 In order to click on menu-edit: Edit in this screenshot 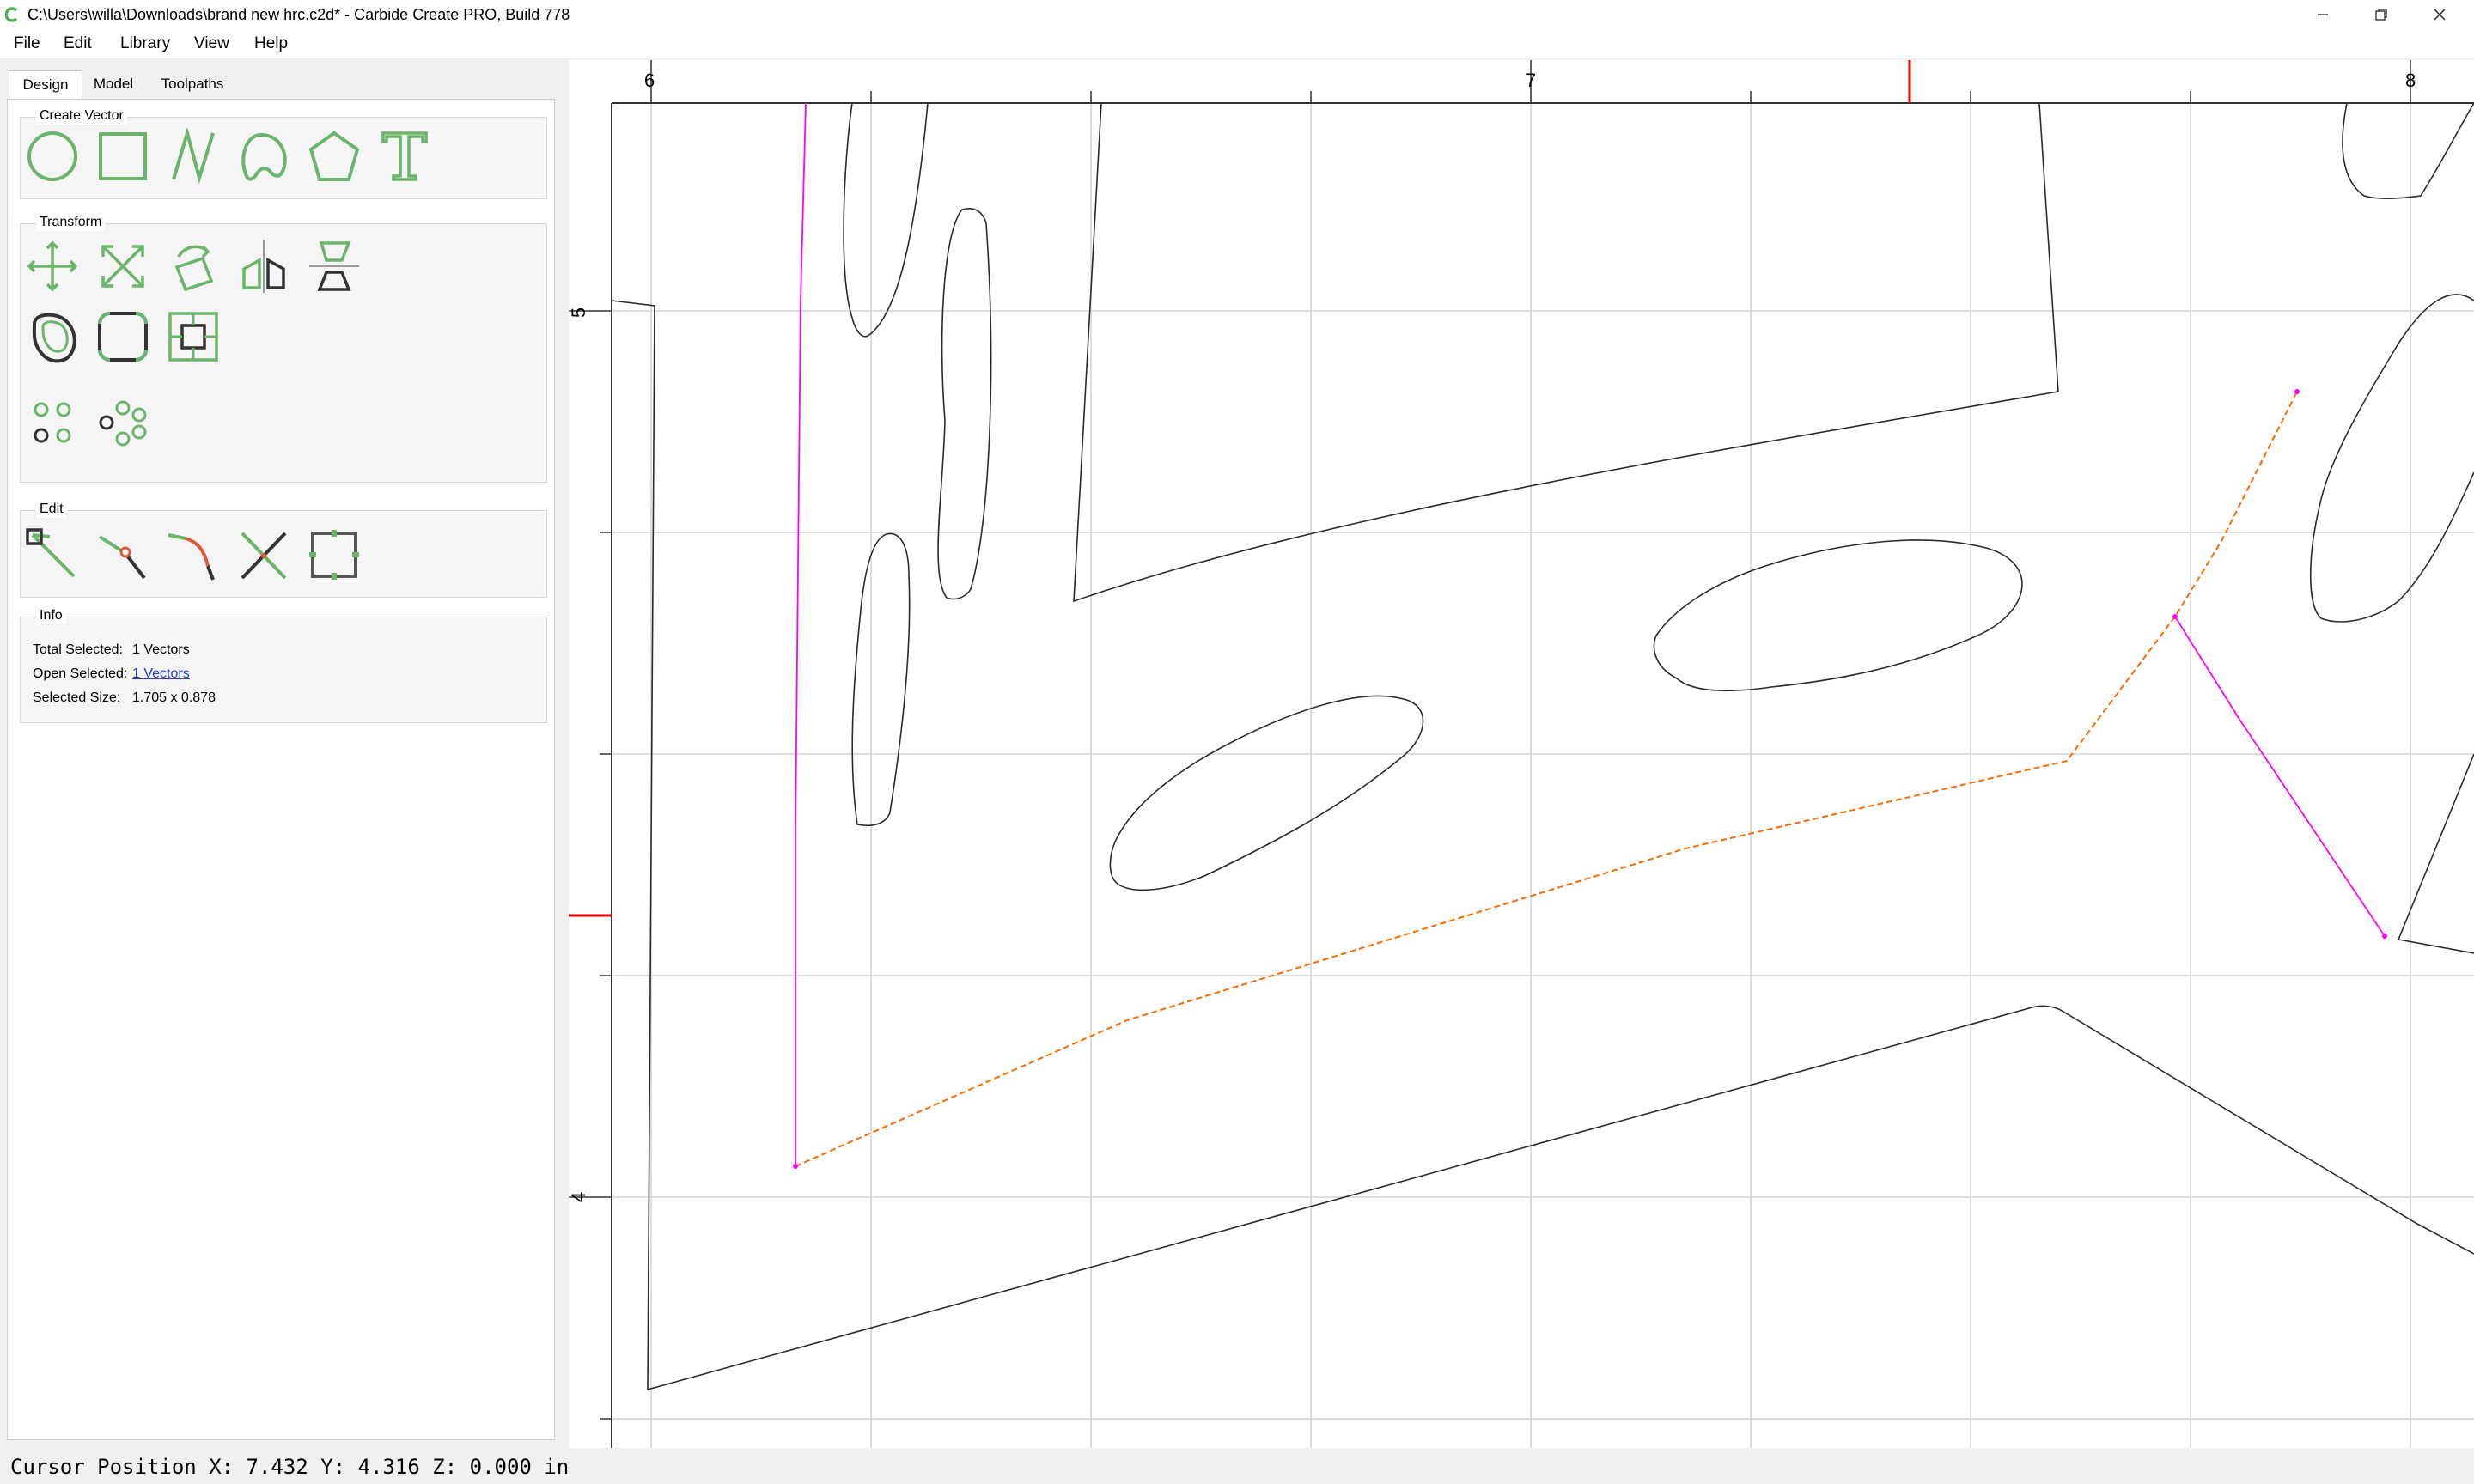, I will do `click(78, 44)`.